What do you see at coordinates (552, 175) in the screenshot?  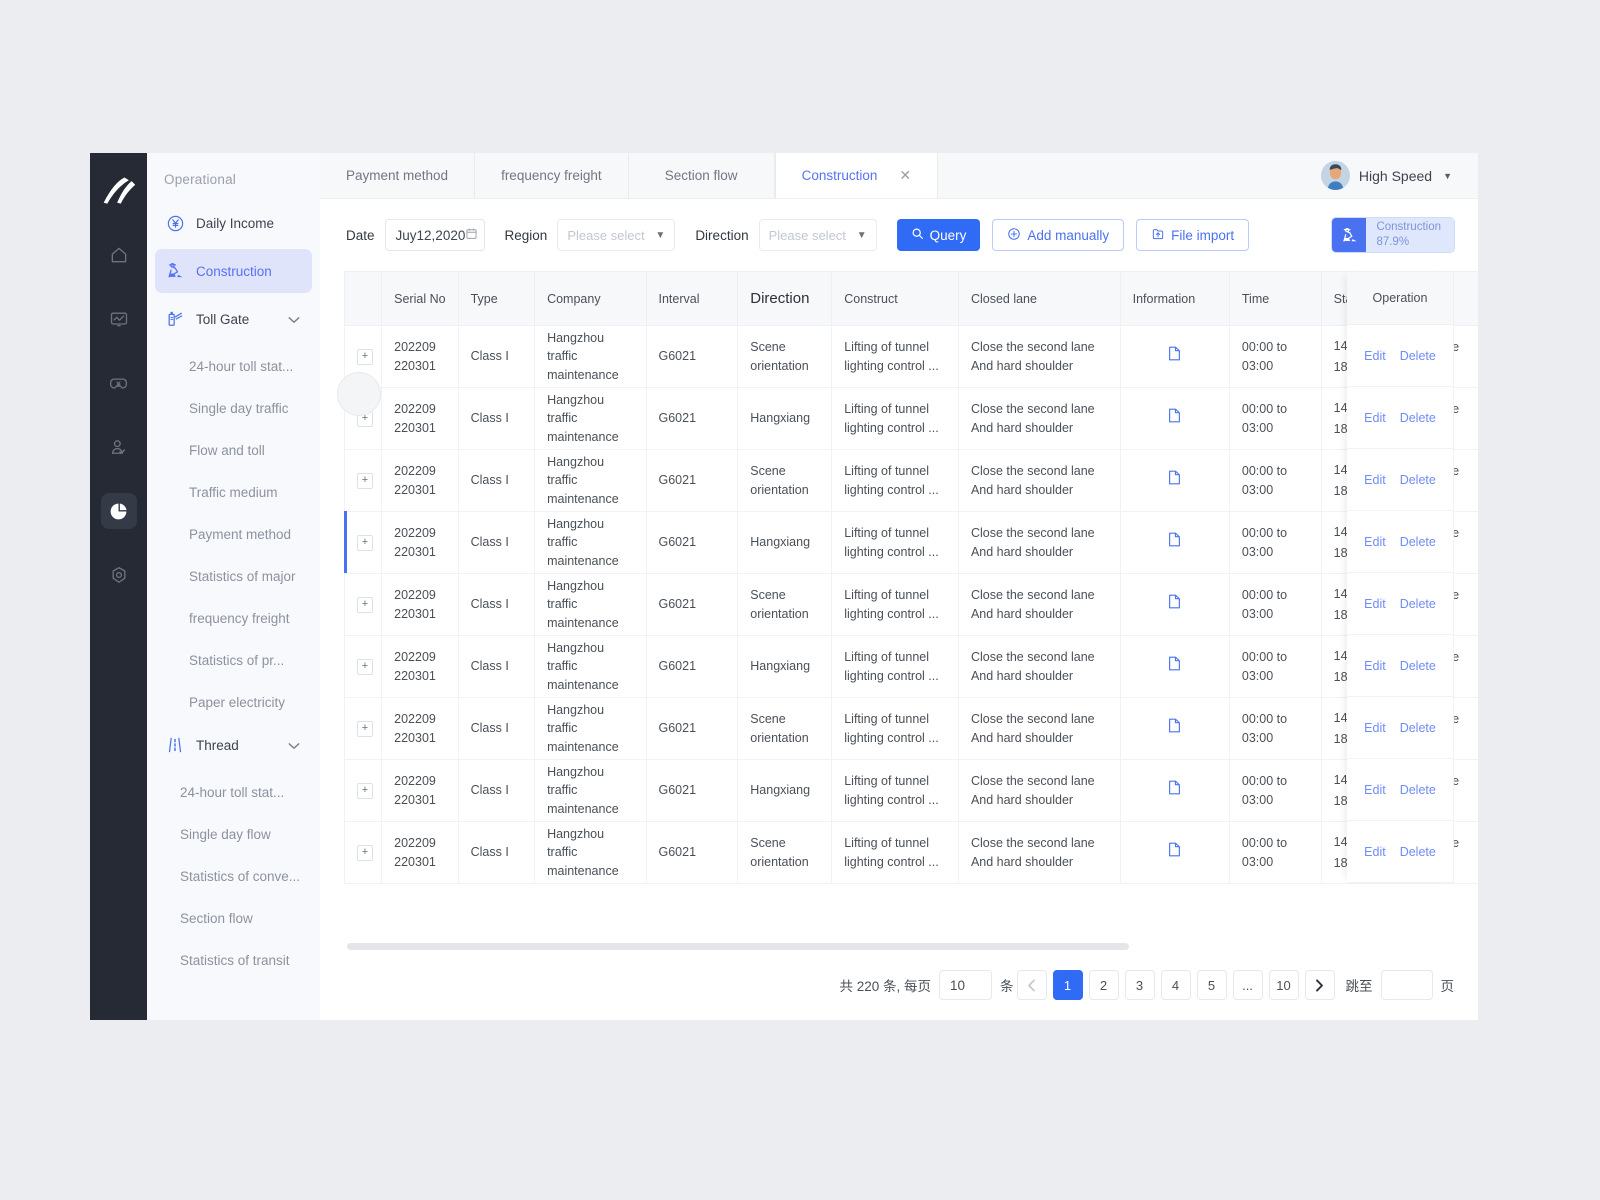 I see `tab-frequency-freight: frequency freight` at bounding box center [552, 175].